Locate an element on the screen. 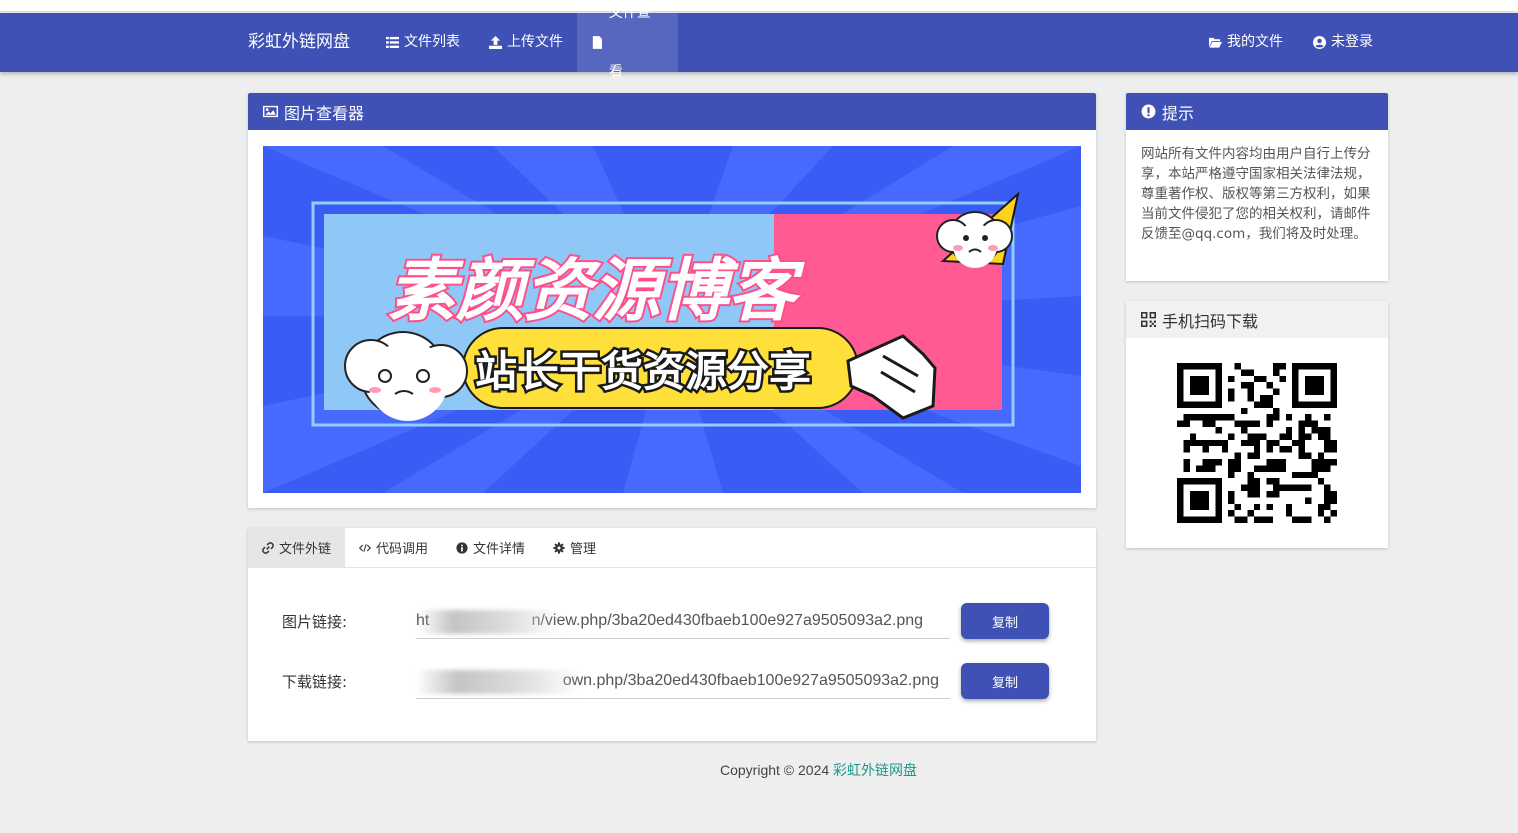 The image size is (1518, 833). gear-icon is located at coordinates (559, 547).